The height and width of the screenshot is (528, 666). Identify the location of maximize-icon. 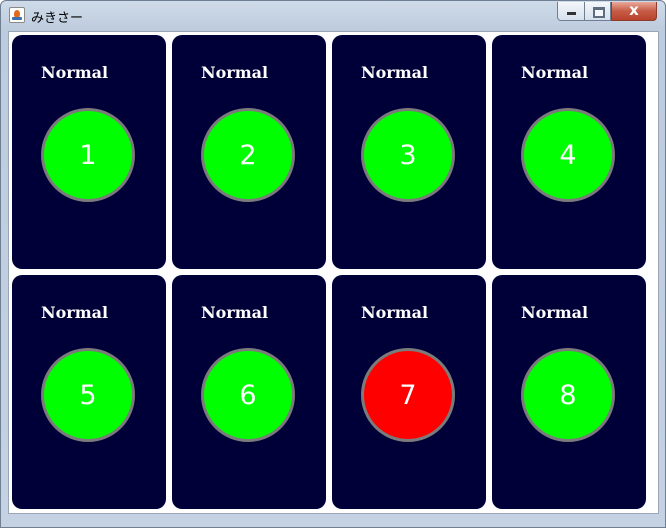
(599, 12).